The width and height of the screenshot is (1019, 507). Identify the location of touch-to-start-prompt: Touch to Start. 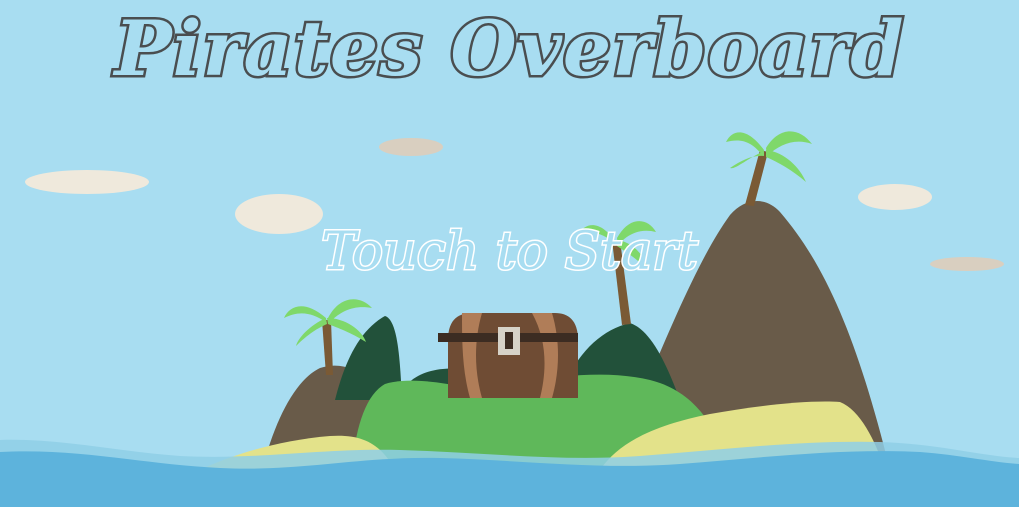
(509, 252).